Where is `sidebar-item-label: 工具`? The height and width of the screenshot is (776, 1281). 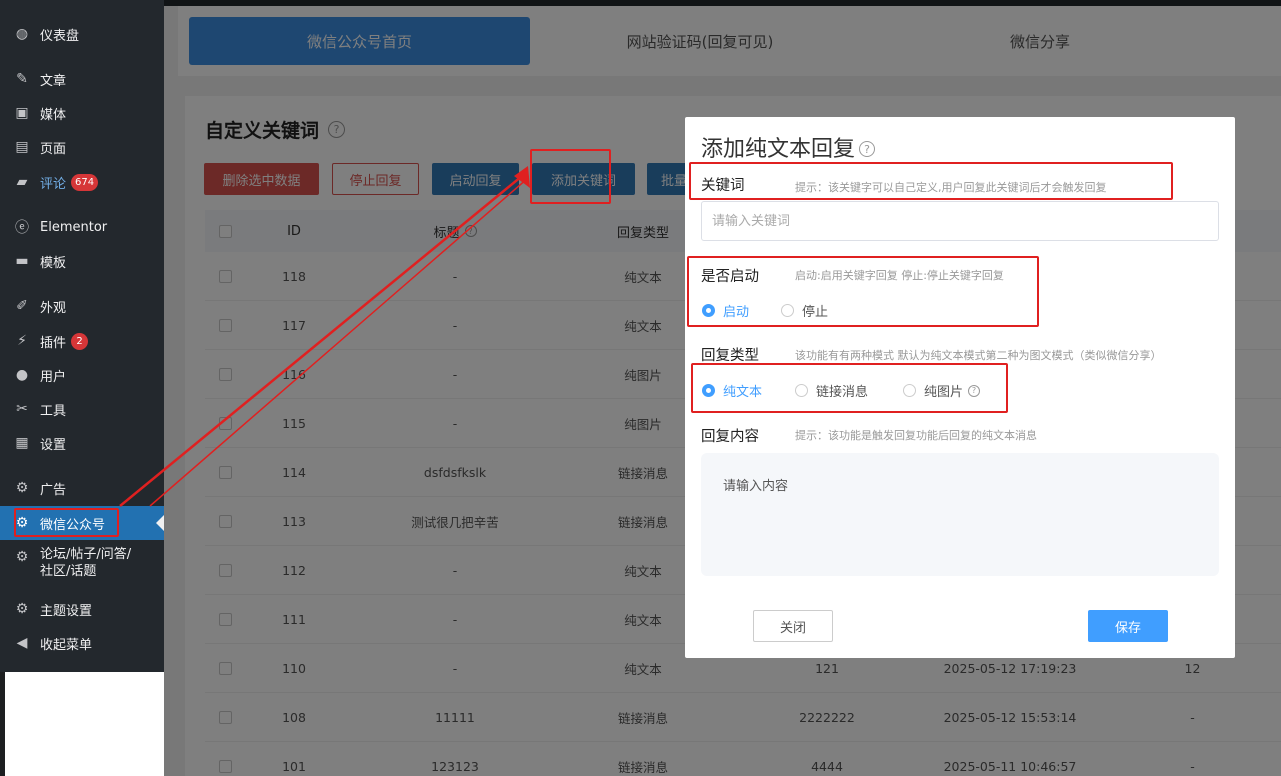
sidebar-item-label: 工具 is located at coordinates (53, 411).